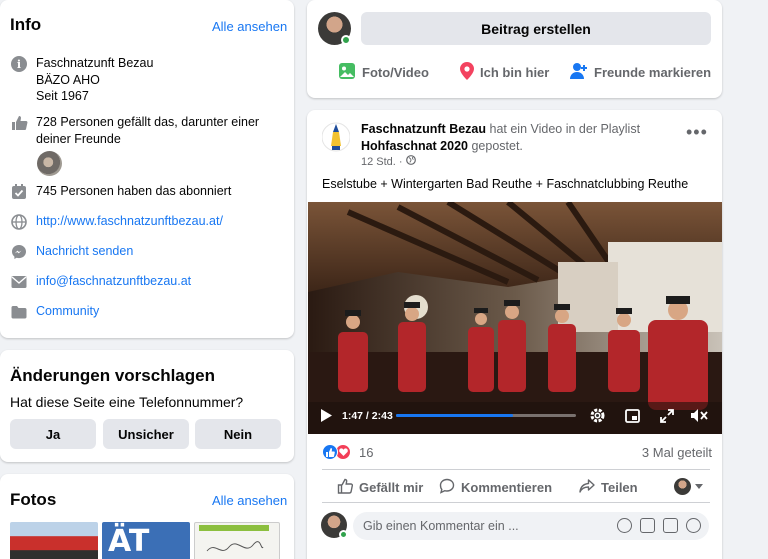 Image resolution: width=768 pixels, height=559 pixels. I want to click on page-logo, so click(336, 137).